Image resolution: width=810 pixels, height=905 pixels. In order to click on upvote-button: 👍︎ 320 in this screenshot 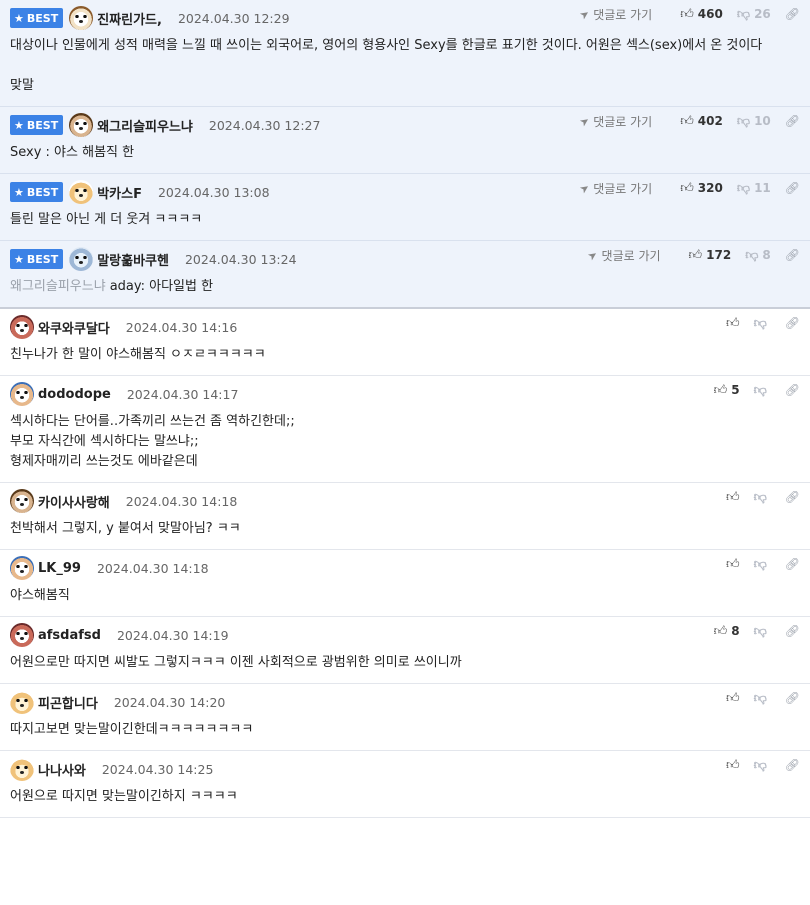, I will do `click(701, 188)`.